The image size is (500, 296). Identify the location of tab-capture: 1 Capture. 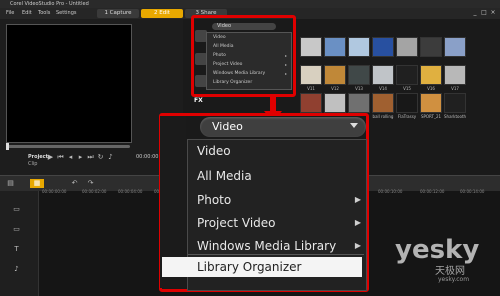
(118, 13).